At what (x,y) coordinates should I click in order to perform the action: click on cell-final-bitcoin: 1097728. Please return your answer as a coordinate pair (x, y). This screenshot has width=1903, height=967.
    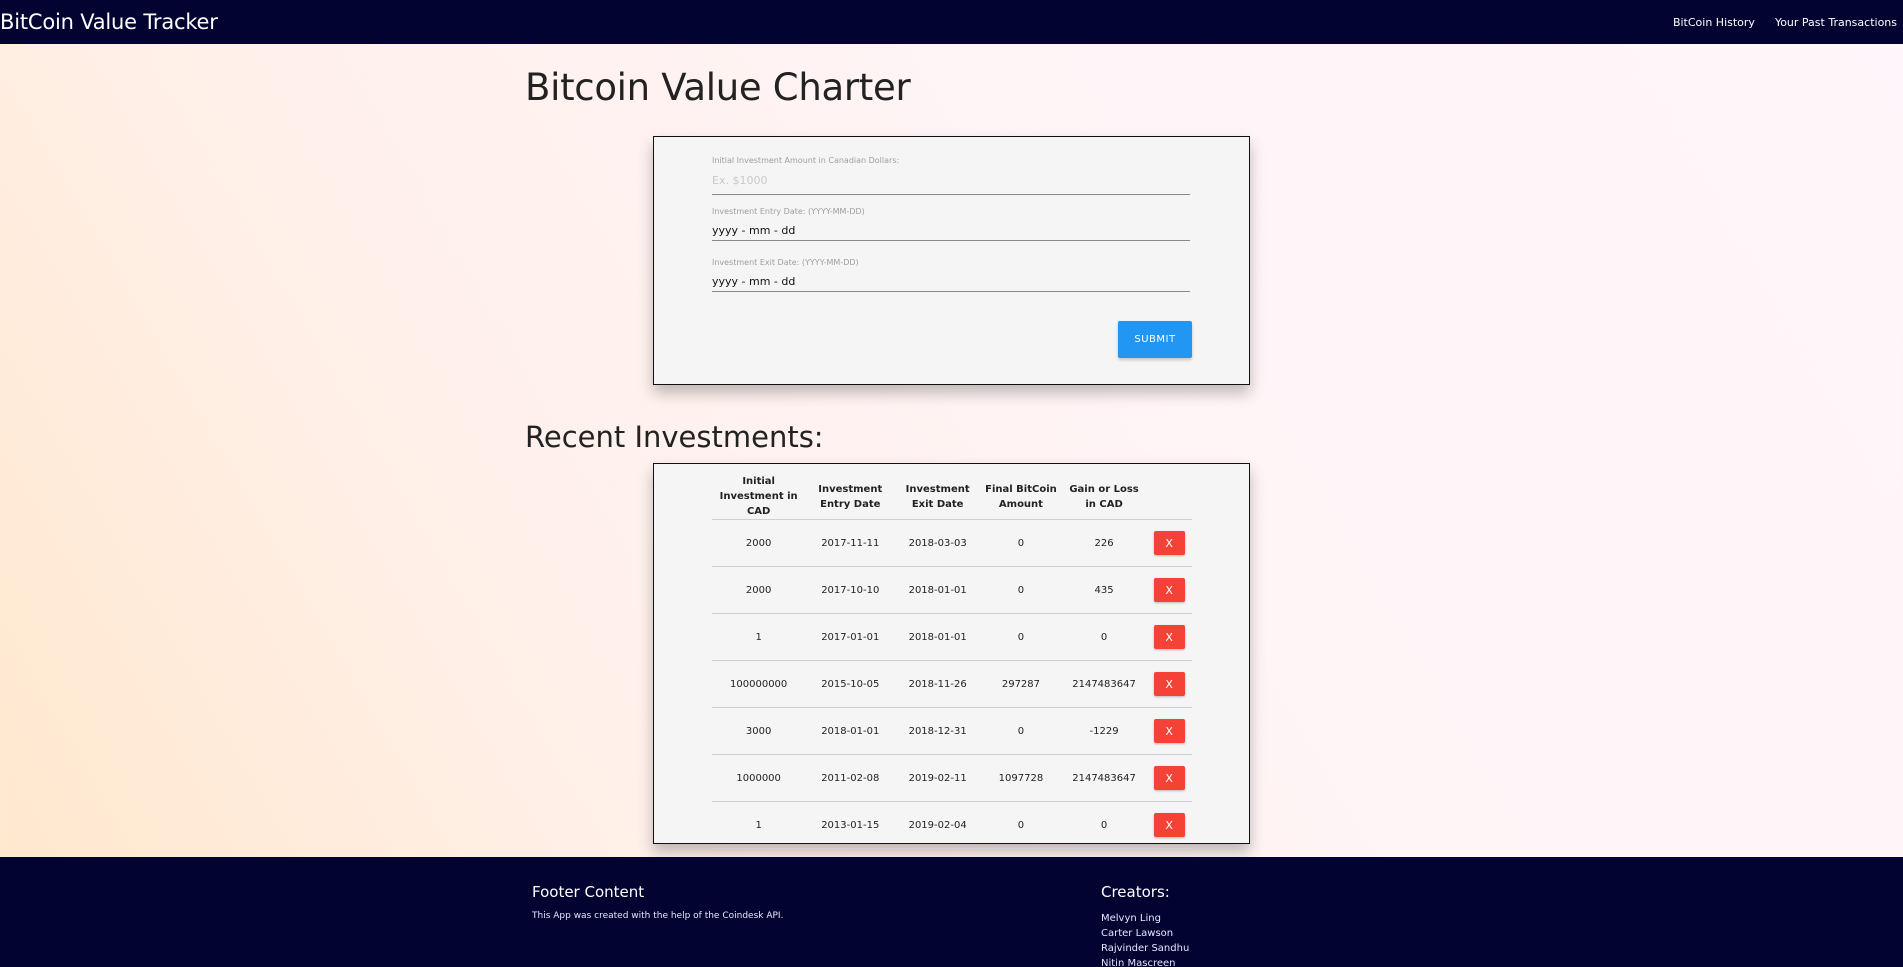
    Looking at the image, I should click on (1021, 778).